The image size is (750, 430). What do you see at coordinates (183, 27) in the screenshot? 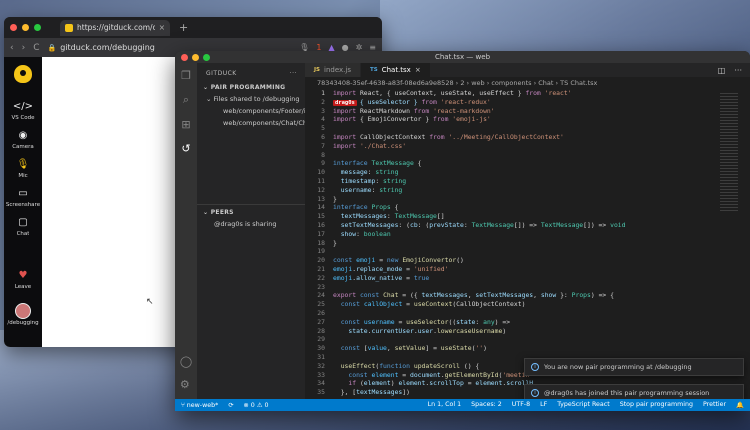
I see `new-tab-button: +` at bounding box center [183, 27].